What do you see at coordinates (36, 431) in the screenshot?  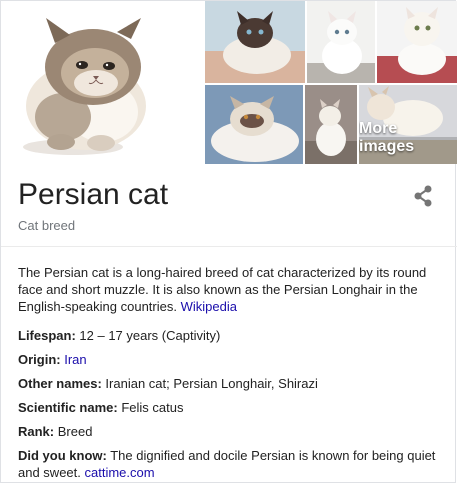 I see `fact-label-rank: Rank:` at bounding box center [36, 431].